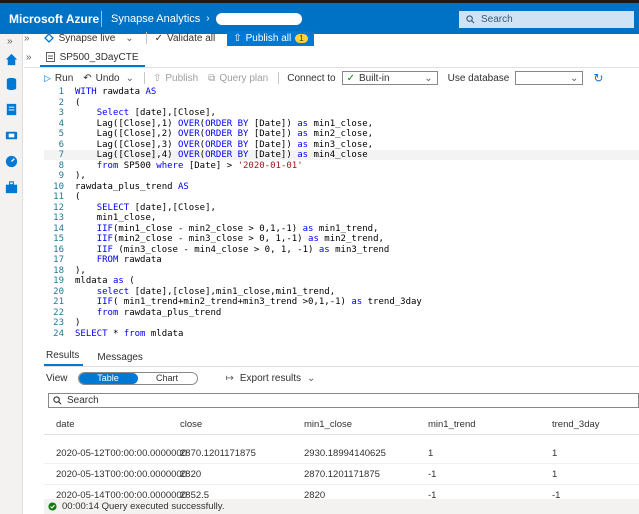 Image resolution: width=639 pixels, height=514 pixels. I want to click on tab-sp500-3daycte: SP500_3DayCTE, so click(92, 58).